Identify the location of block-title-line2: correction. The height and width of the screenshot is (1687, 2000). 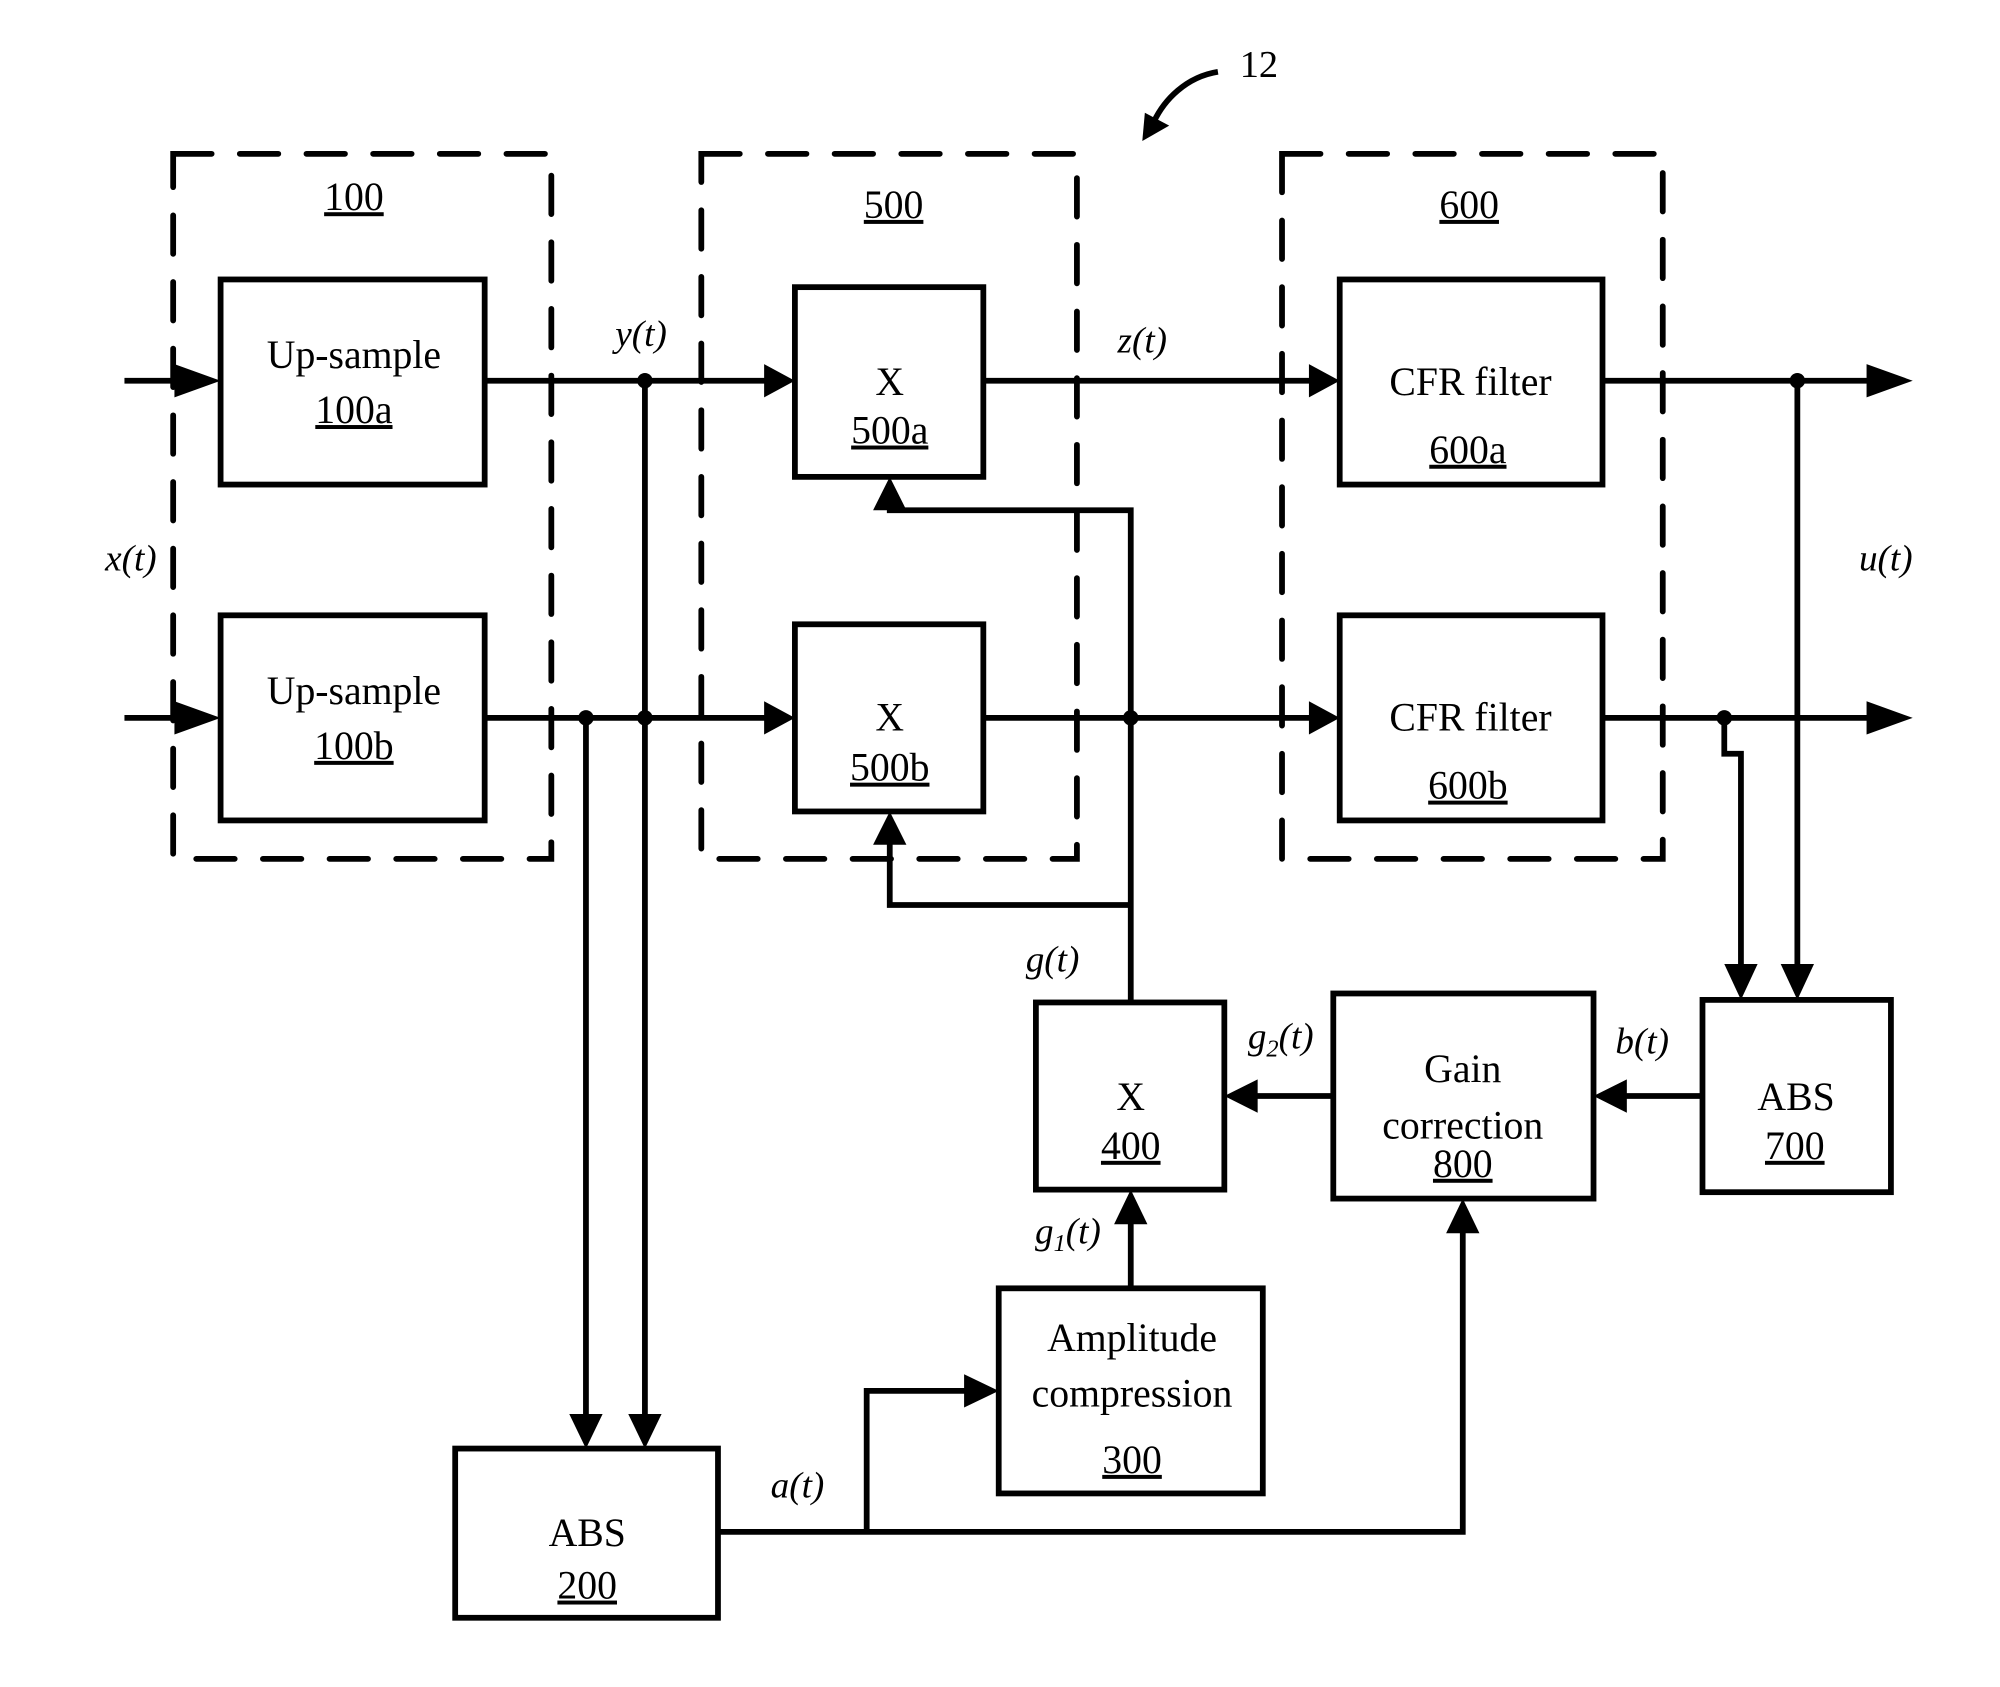
(1462, 1125).